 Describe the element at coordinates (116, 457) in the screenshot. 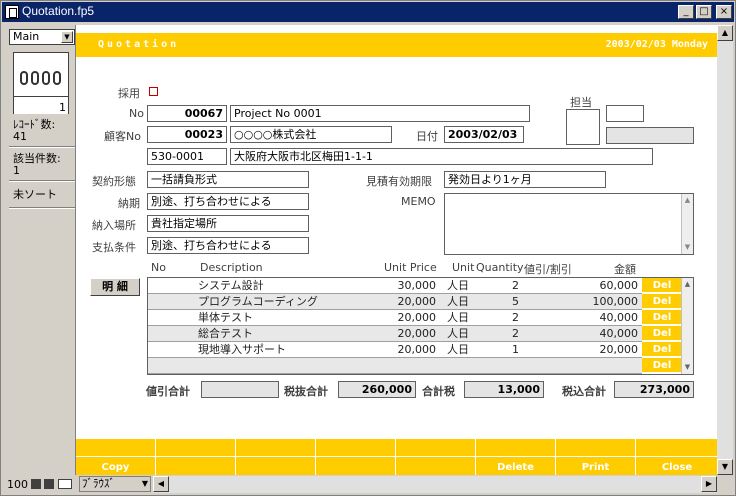

I see `copy-button: Copy` at that location.